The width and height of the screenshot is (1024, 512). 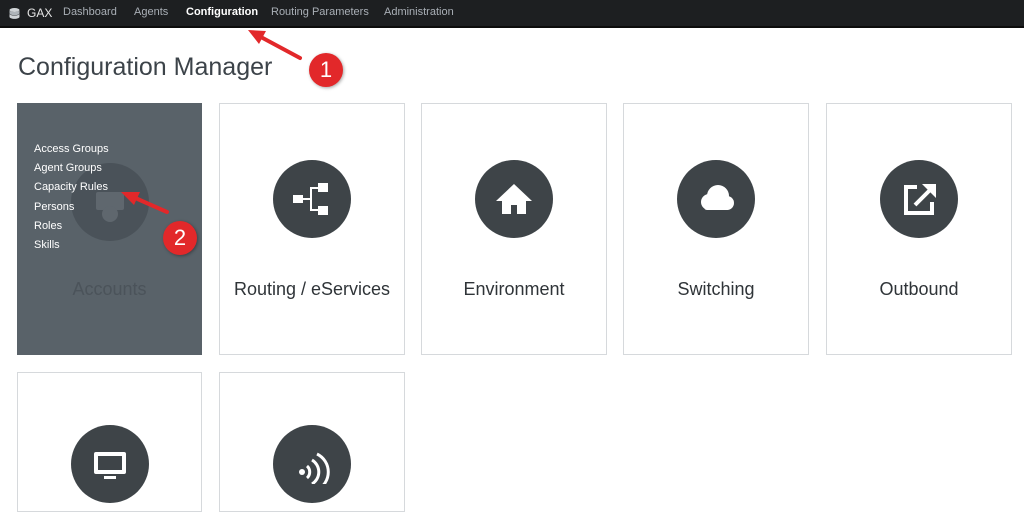 I want to click on annotation-arrows, so click(x=211, y=122).